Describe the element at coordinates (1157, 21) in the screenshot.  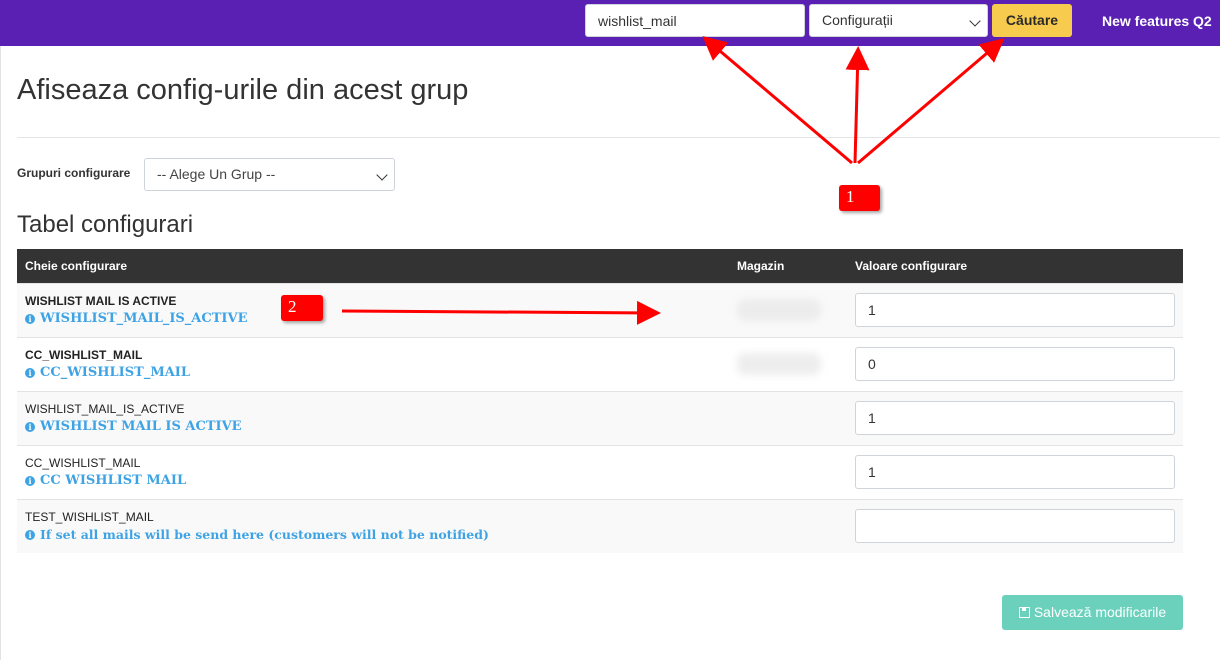
I see `nav-link-new-features: New features Q2` at that location.